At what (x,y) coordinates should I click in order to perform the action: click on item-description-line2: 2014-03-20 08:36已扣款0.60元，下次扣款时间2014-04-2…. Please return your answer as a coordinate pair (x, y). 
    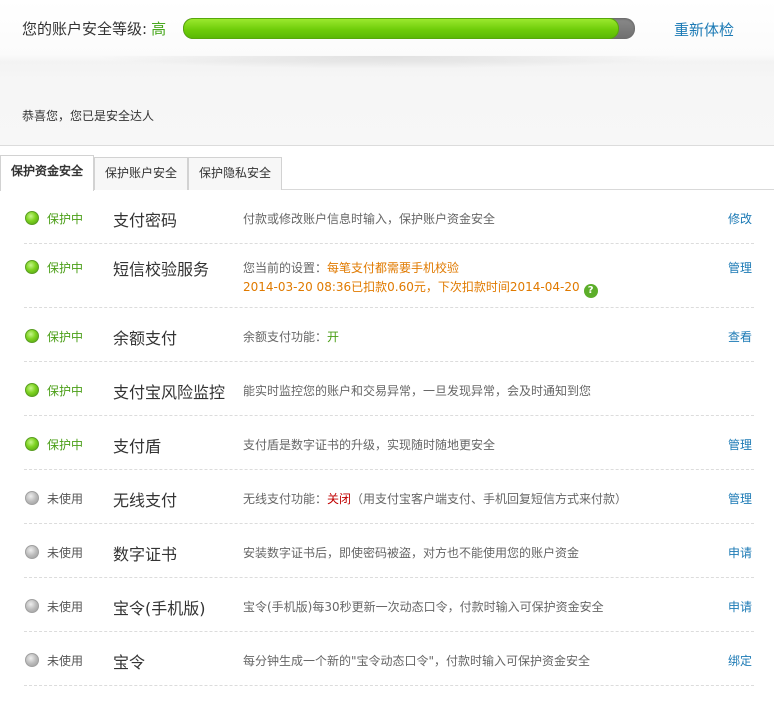
    Looking at the image, I should click on (420, 288).